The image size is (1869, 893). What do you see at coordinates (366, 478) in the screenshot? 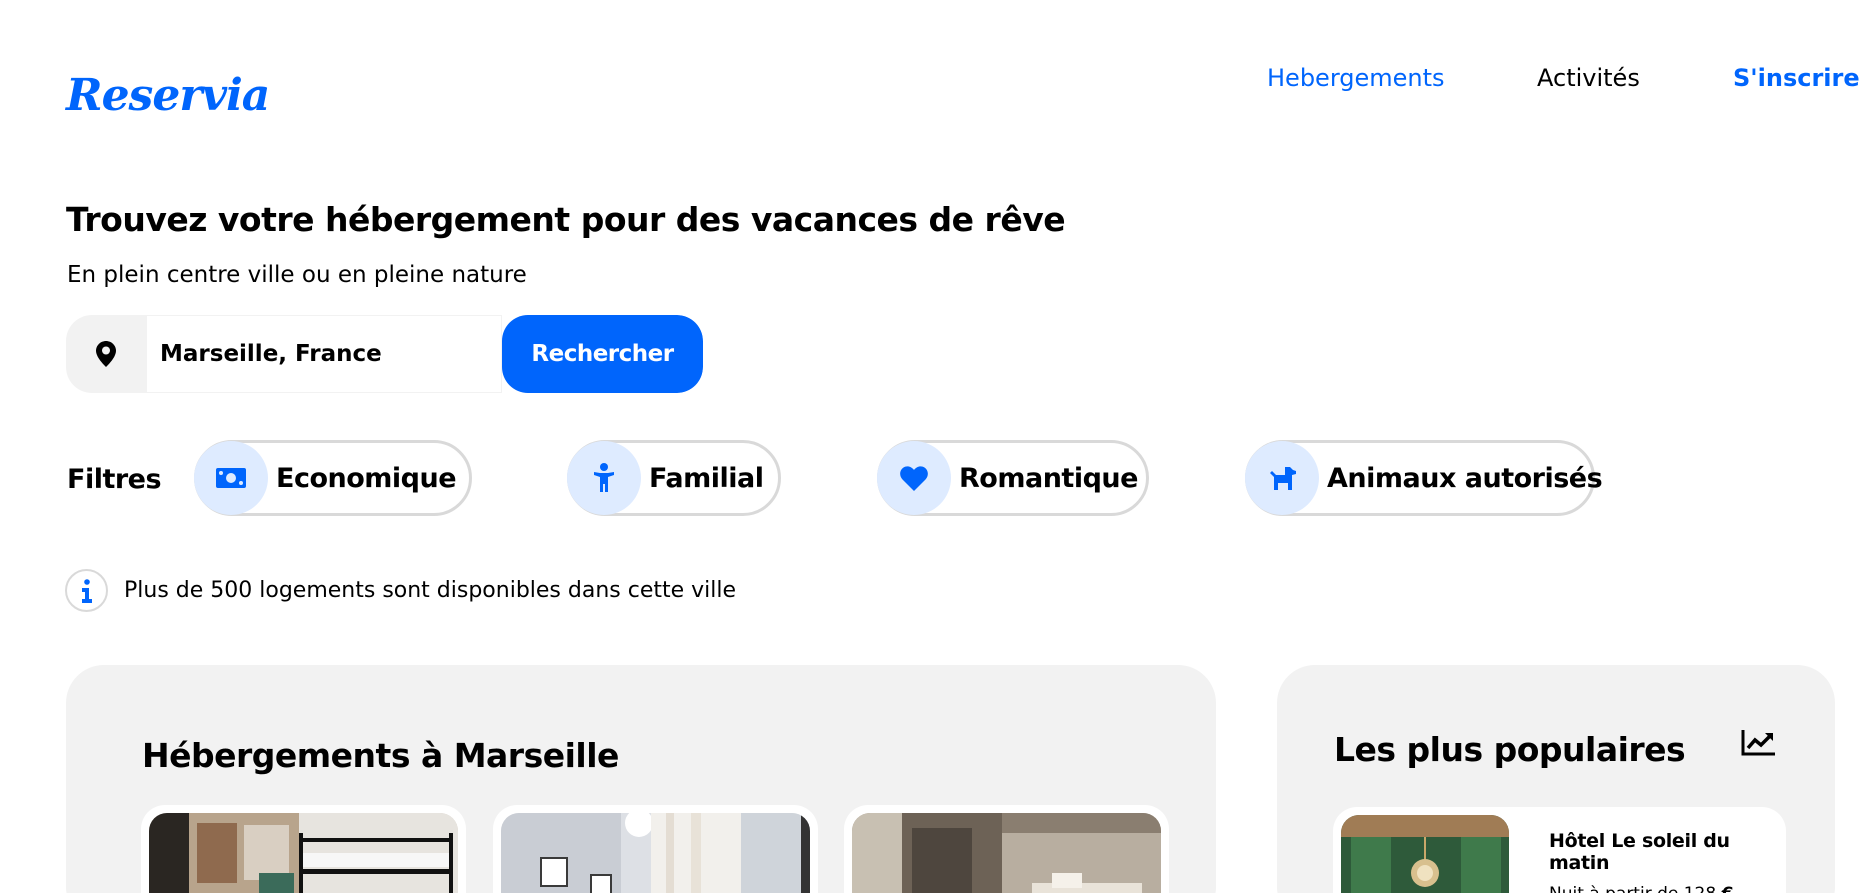
I see `filter-label: Economique` at bounding box center [366, 478].